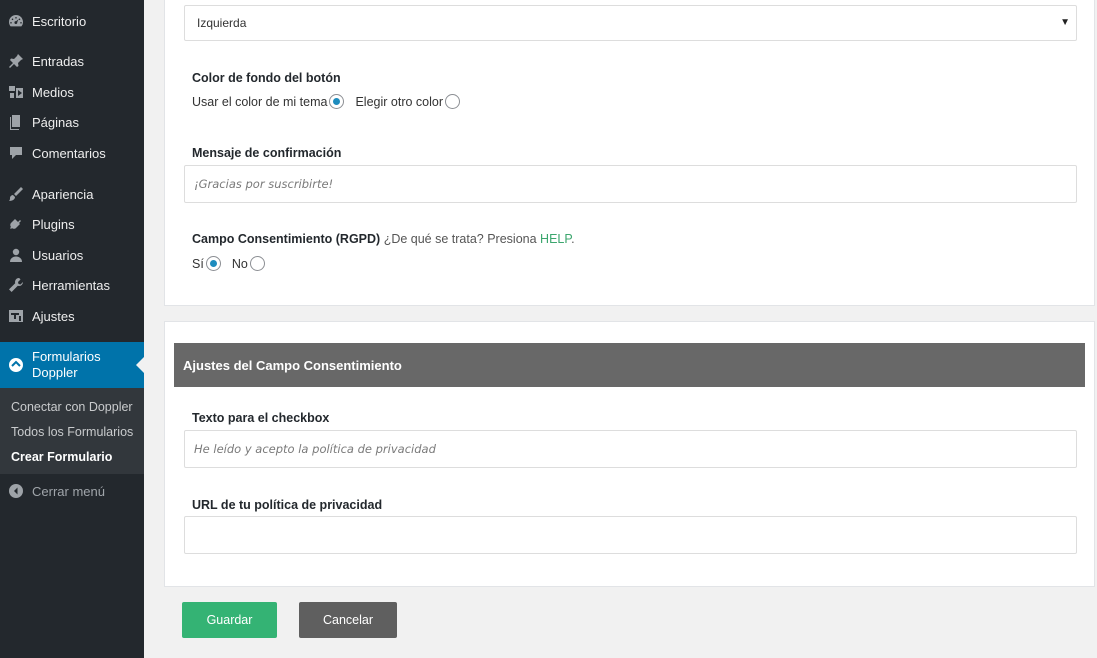 The width and height of the screenshot is (1097, 658). Describe the element at coordinates (264, 184) in the screenshot. I see `confirmation-placeholder: ¡Gracias por suscribirte!` at that location.